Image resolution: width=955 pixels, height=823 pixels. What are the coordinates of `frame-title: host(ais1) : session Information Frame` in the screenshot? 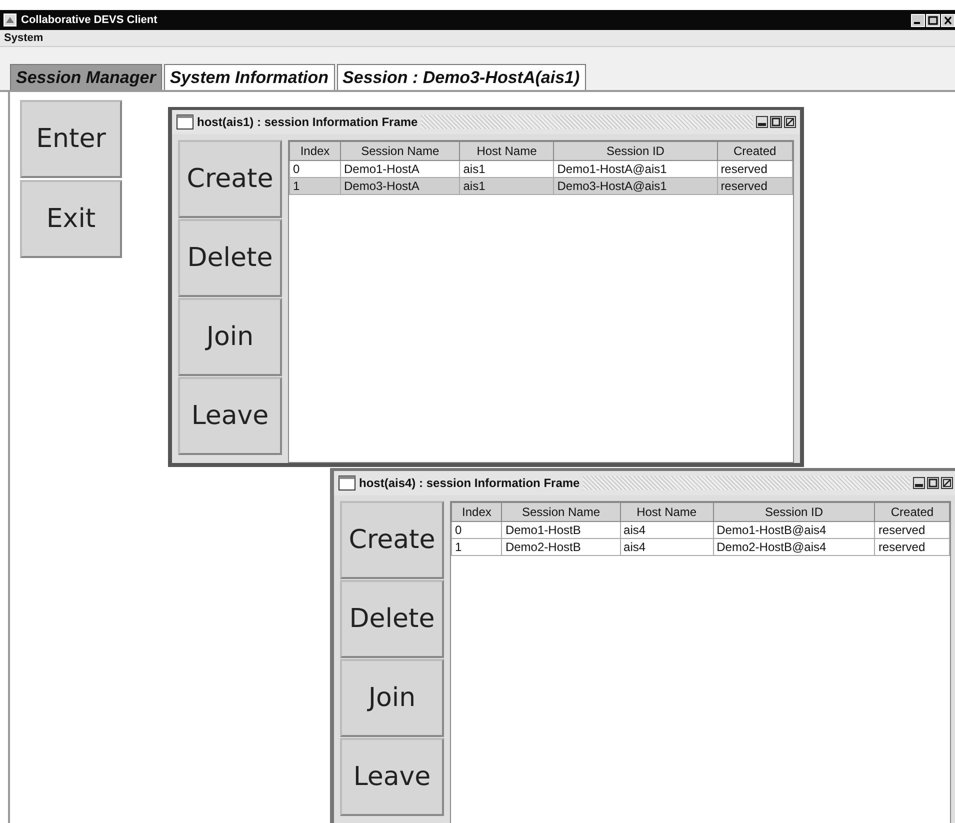 It's located at (307, 122).